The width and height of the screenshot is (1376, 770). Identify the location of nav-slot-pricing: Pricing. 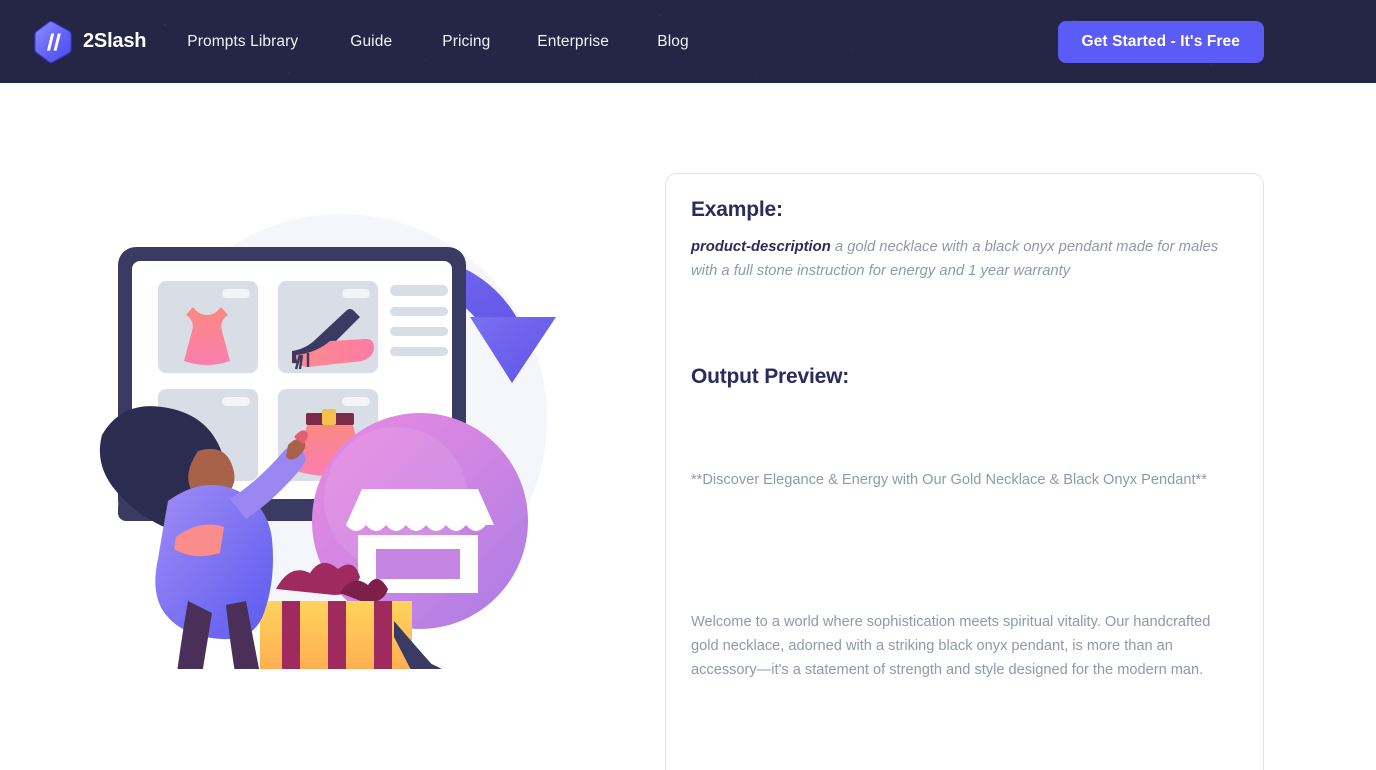
(489, 42).